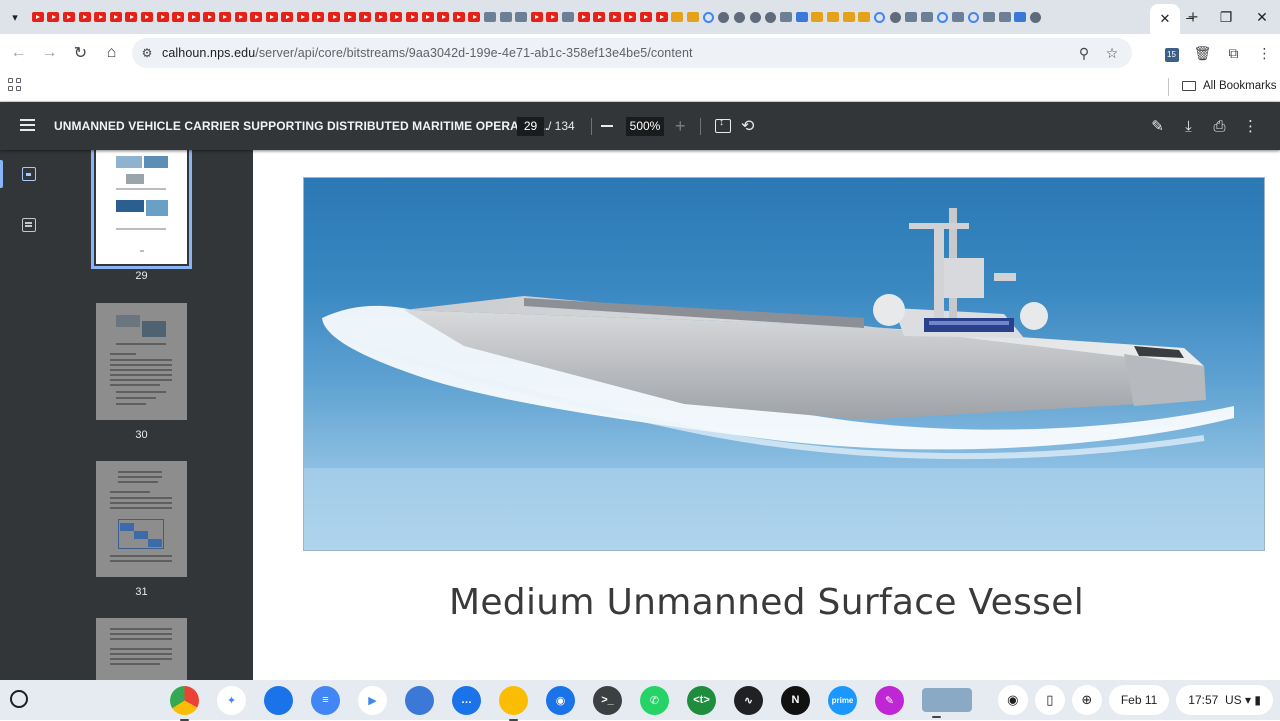  What do you see at coordinates (1086, 700) in the screenshot?
I see `add-icon: ⊕` at bounding box center [1086, 700].